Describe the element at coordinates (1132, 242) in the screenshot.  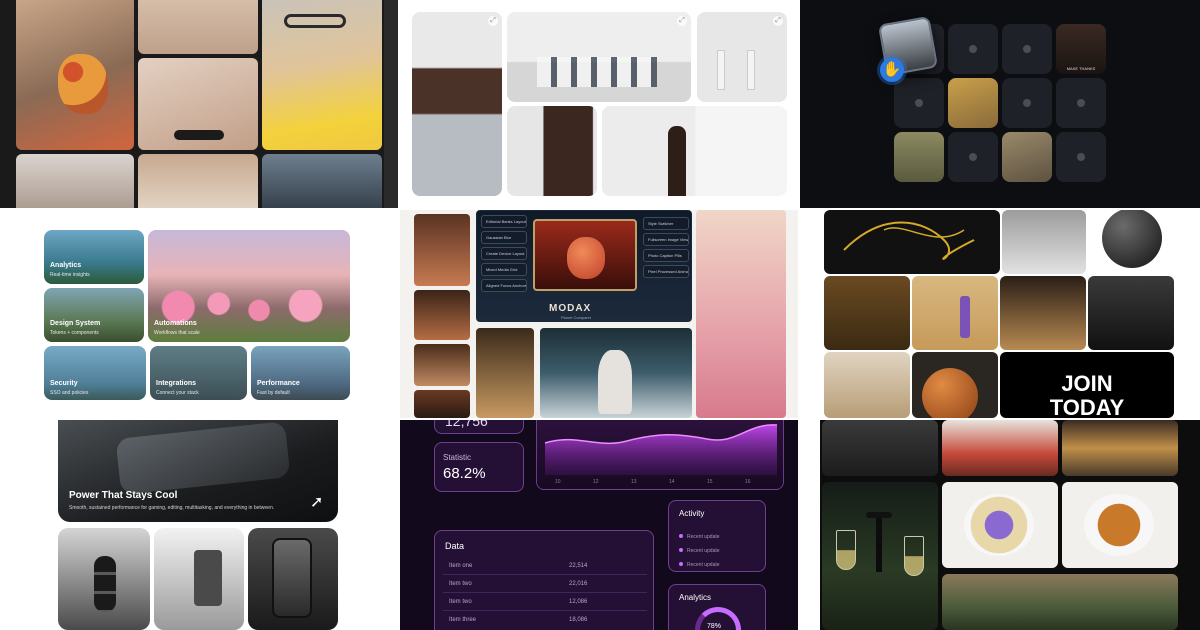
I see `photo-ball` at that location.